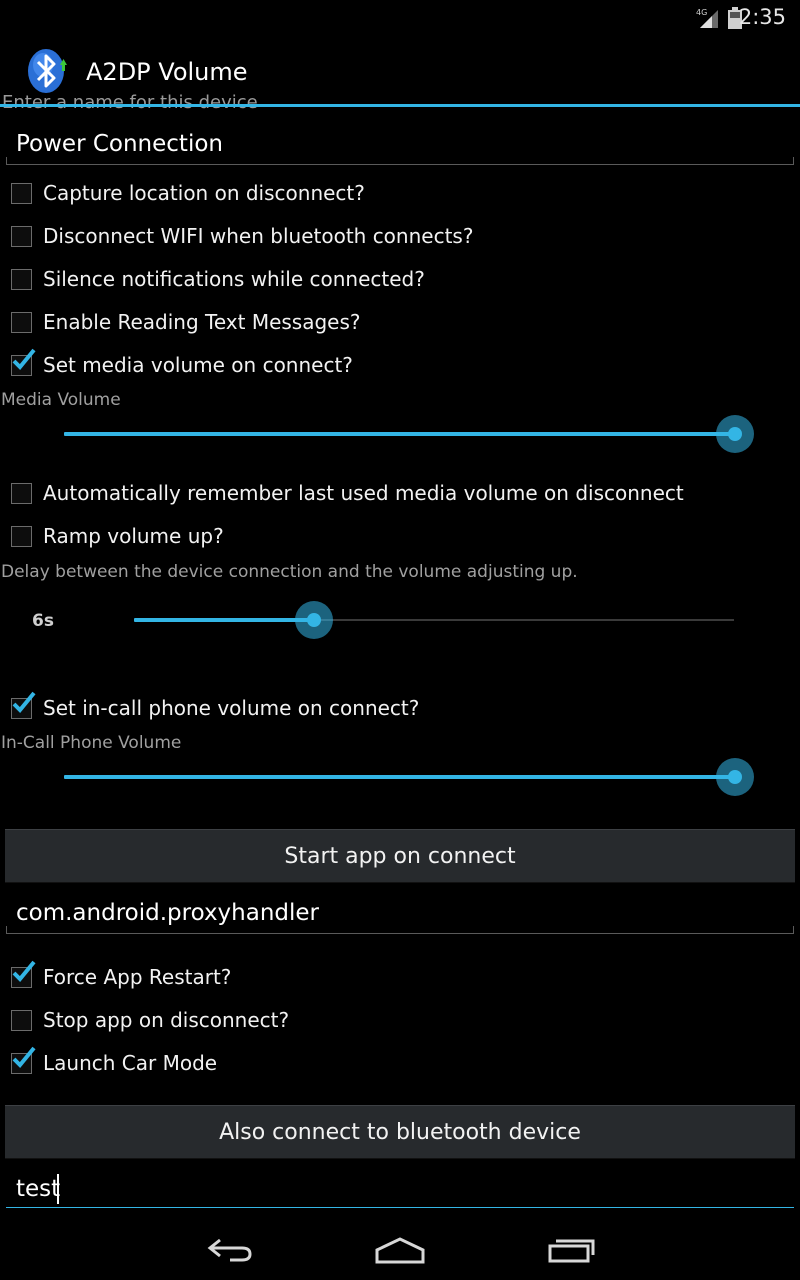 This screenshot has height=1280, width=800. What do you see at coordinates (21, 493) in the screenshot?
I see `remember-volume-checkbox` at bounding box center [21, 493].